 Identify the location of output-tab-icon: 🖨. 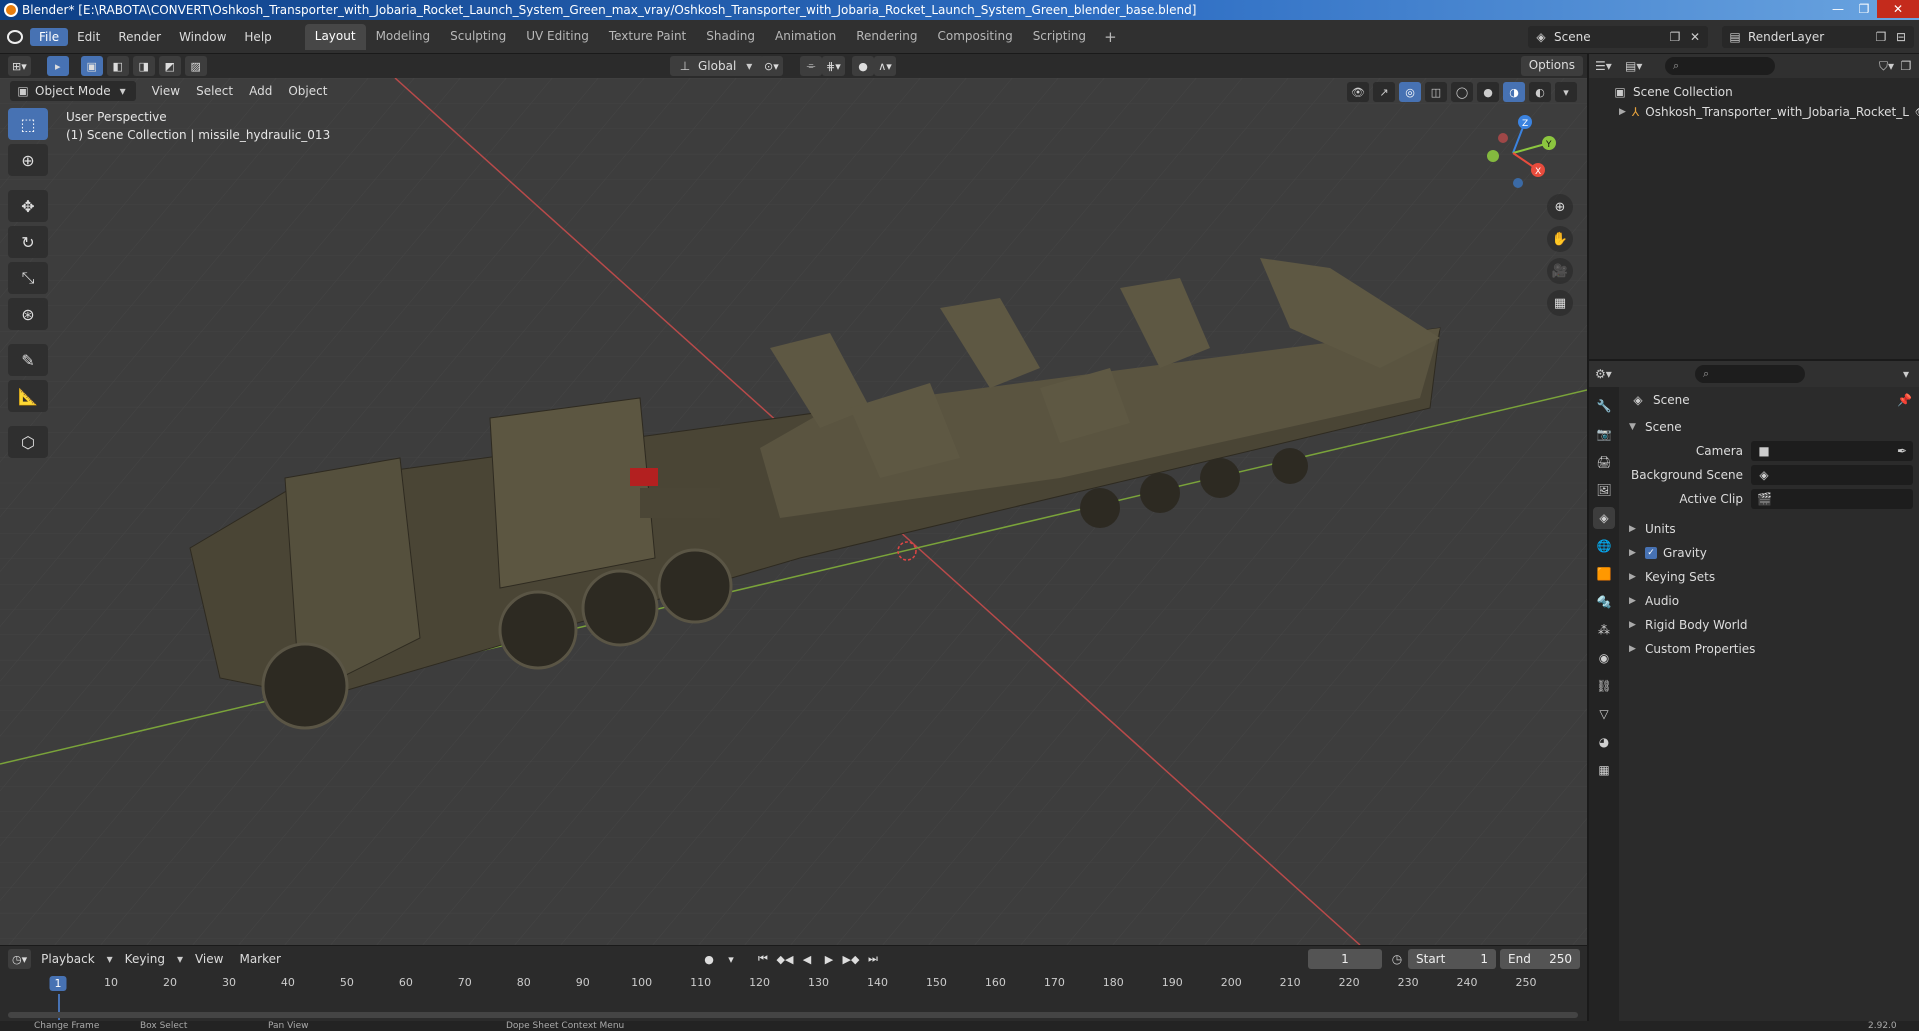
(1604, 462).